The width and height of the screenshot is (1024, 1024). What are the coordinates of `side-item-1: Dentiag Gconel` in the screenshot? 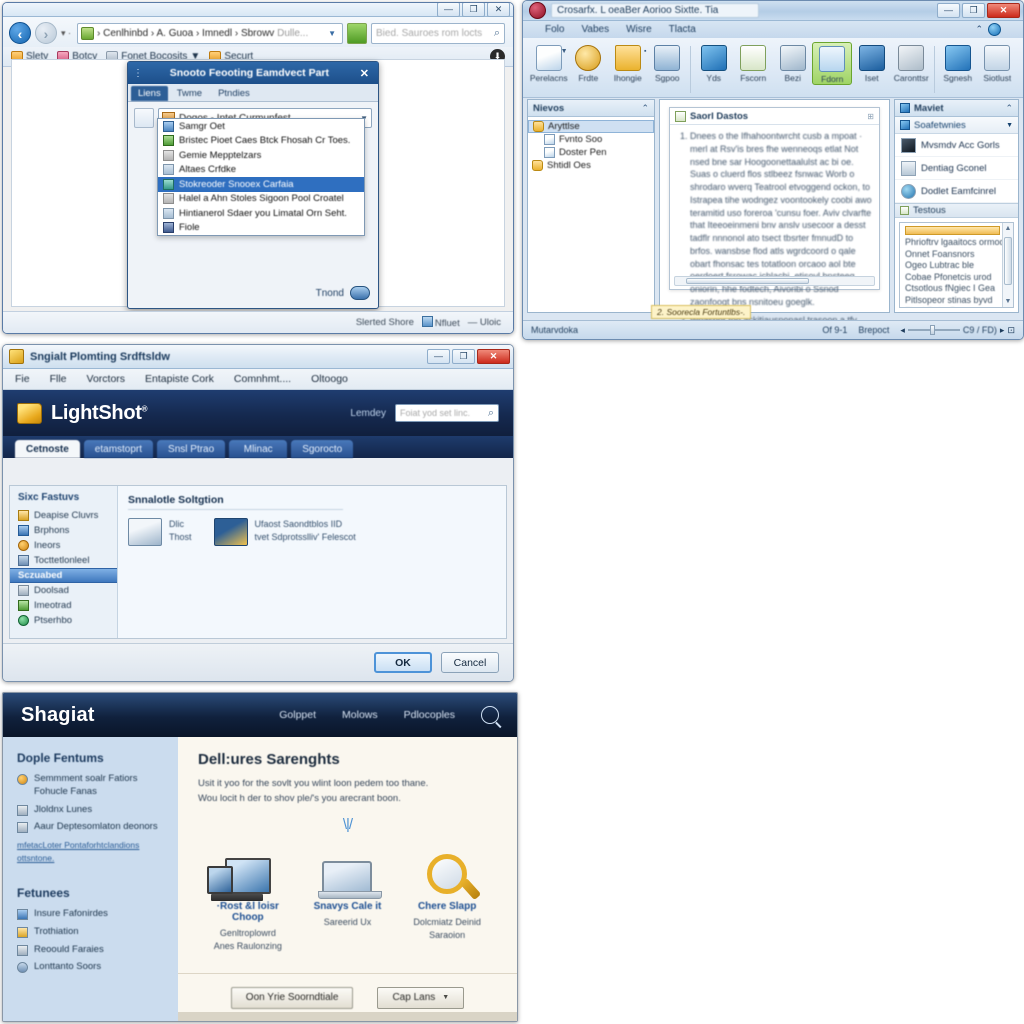 It's located at (956, 168).